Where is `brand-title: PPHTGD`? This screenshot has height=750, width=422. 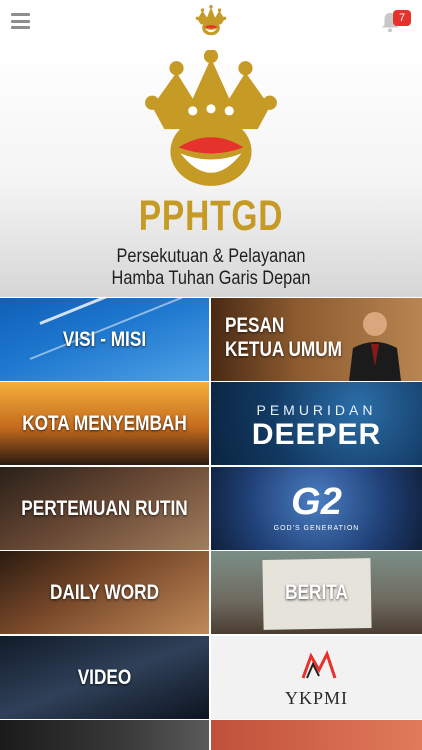 brand-title: PPHTGD is located at coordinates (211, 216).